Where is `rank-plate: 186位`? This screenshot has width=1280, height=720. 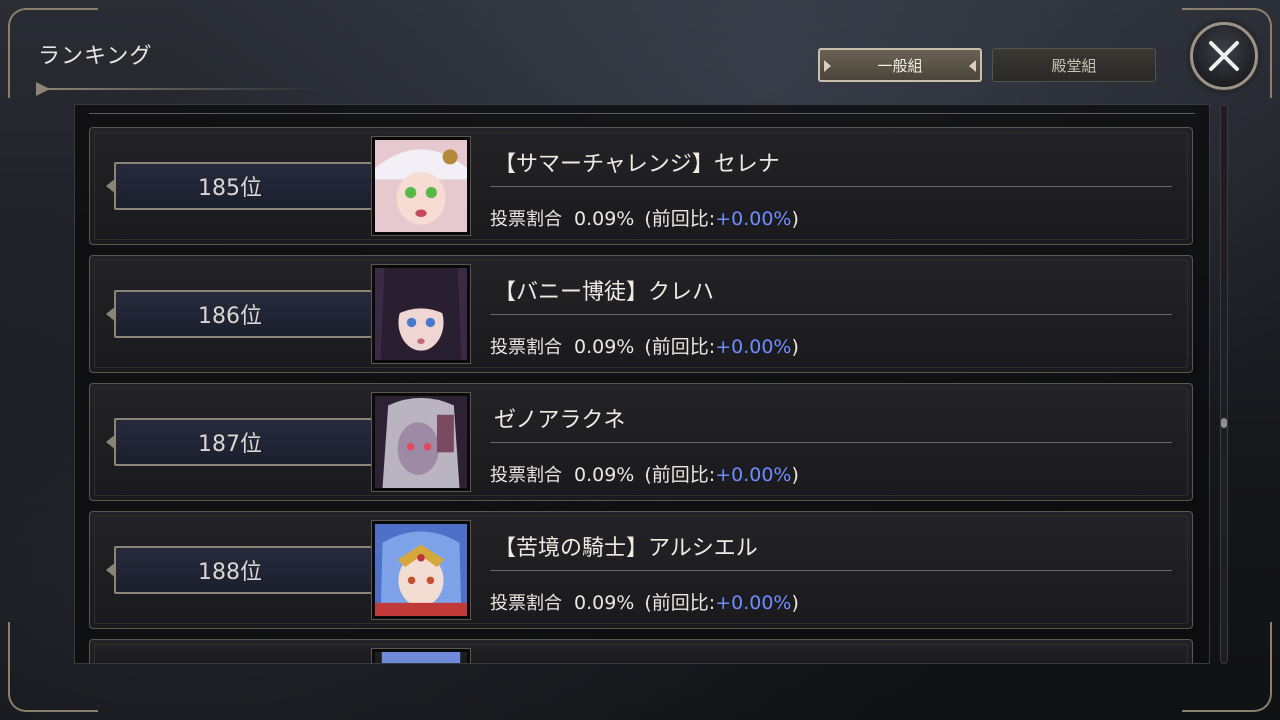 rank-plate: 186位 is located at coordinates (241, 314).